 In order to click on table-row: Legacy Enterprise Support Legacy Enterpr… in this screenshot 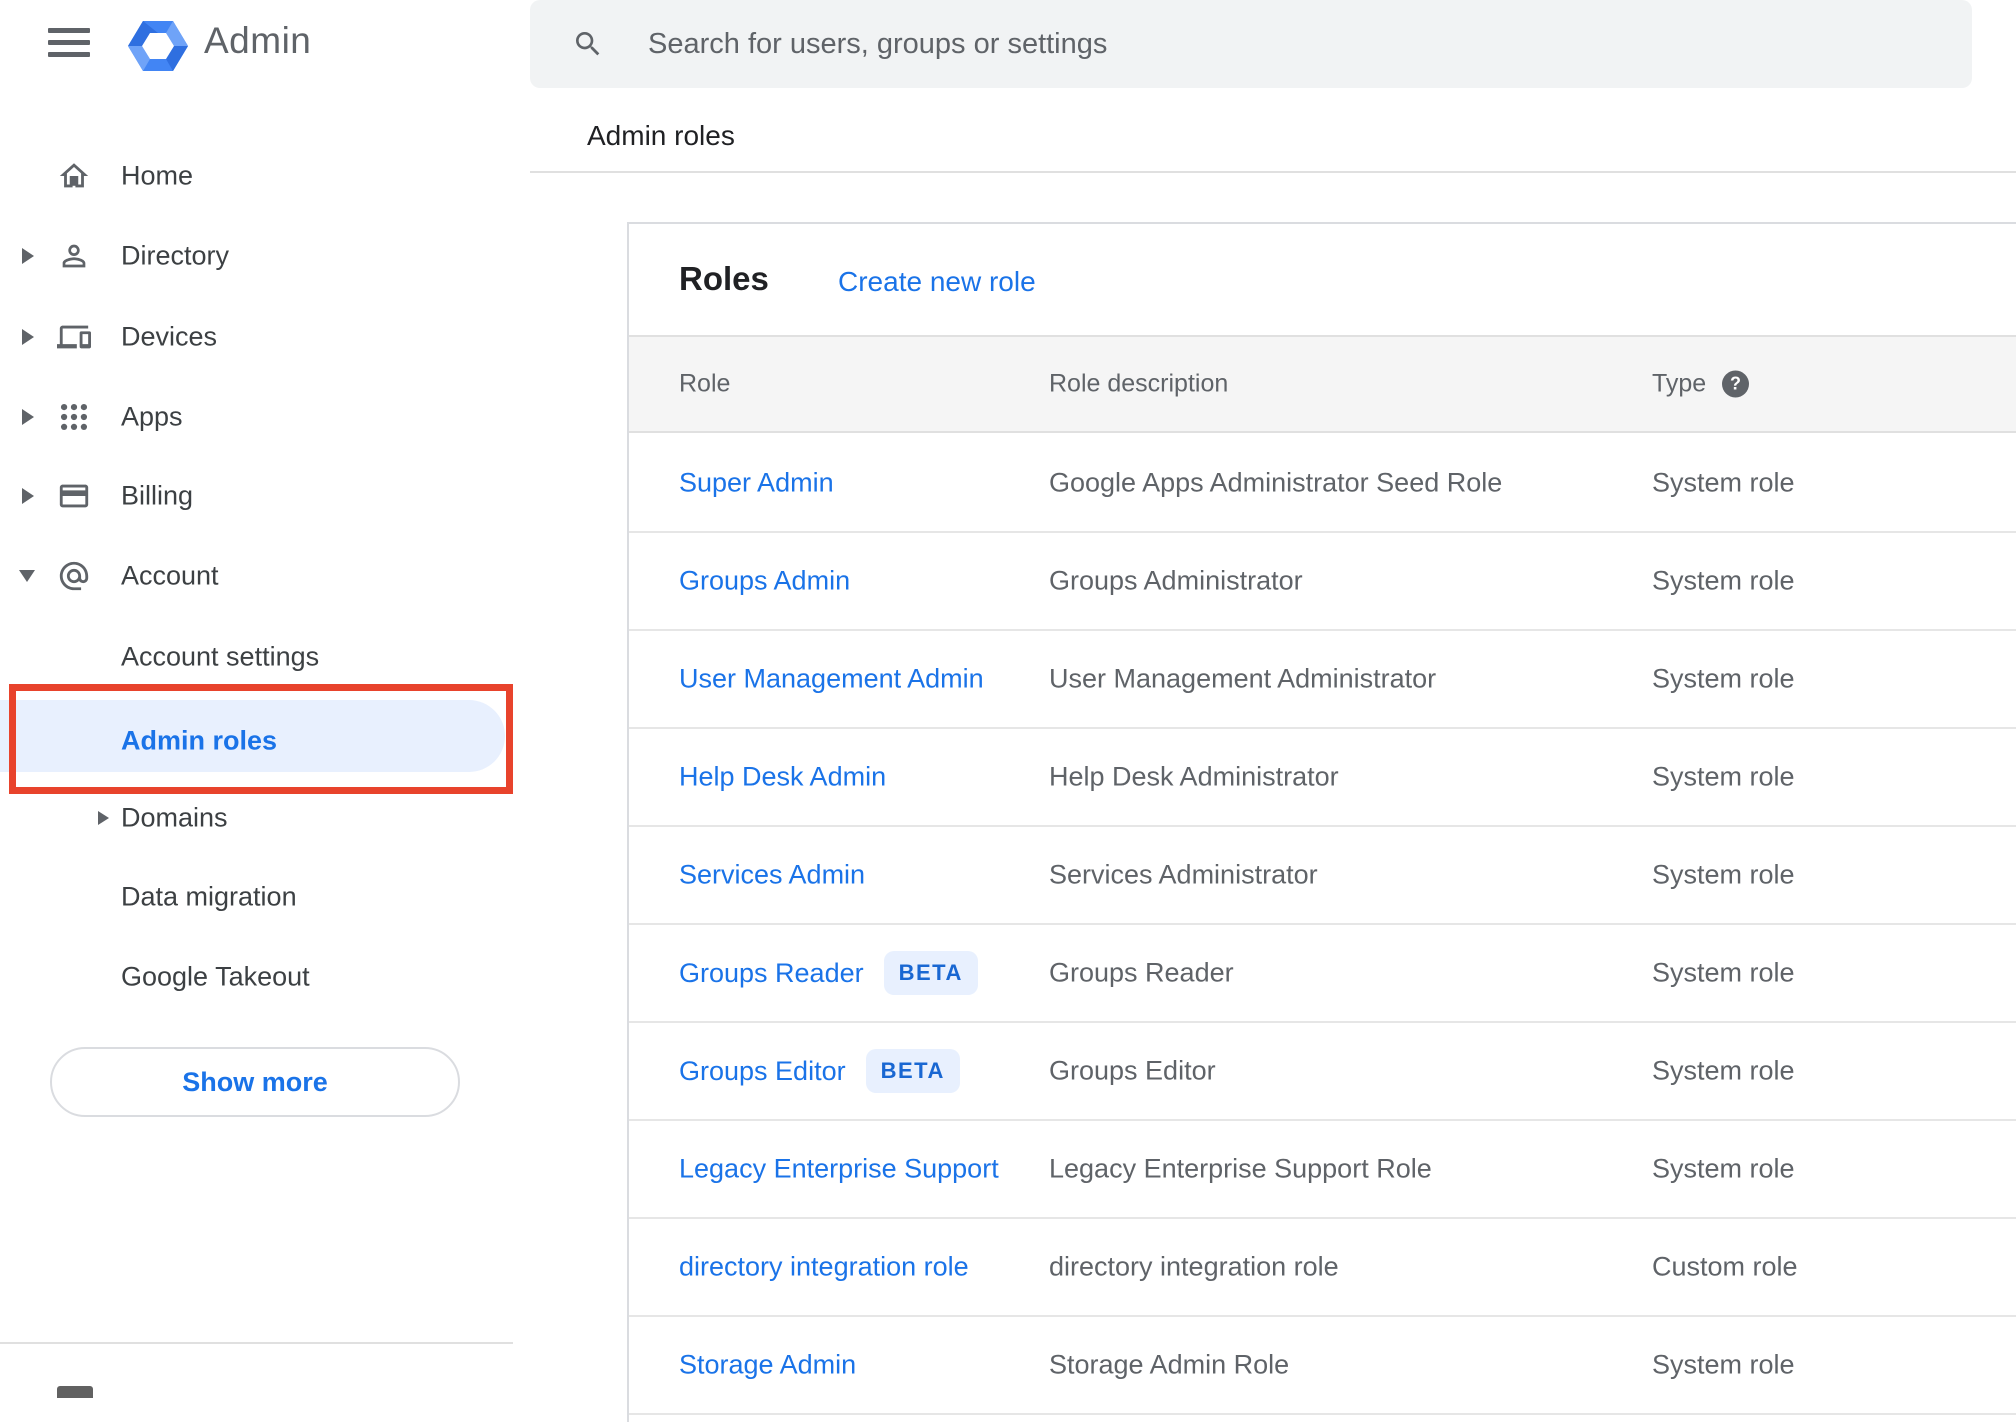, I will do `click(1322, 1170)`.